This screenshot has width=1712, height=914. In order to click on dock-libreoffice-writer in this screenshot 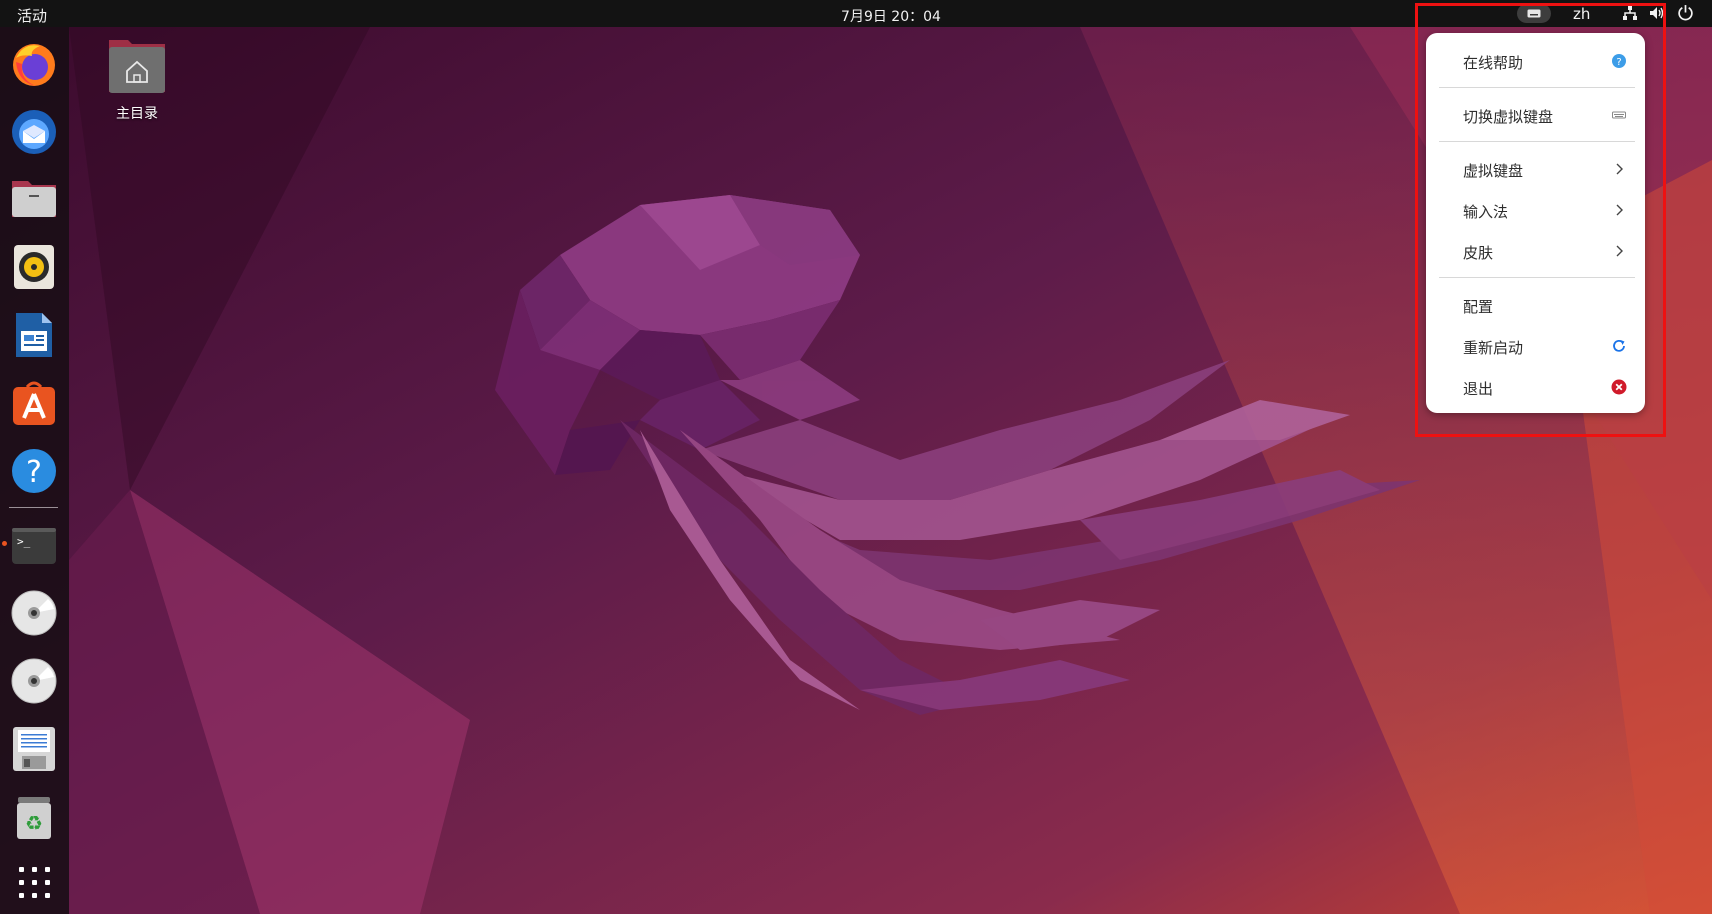, I will do `click(34, 335)`.